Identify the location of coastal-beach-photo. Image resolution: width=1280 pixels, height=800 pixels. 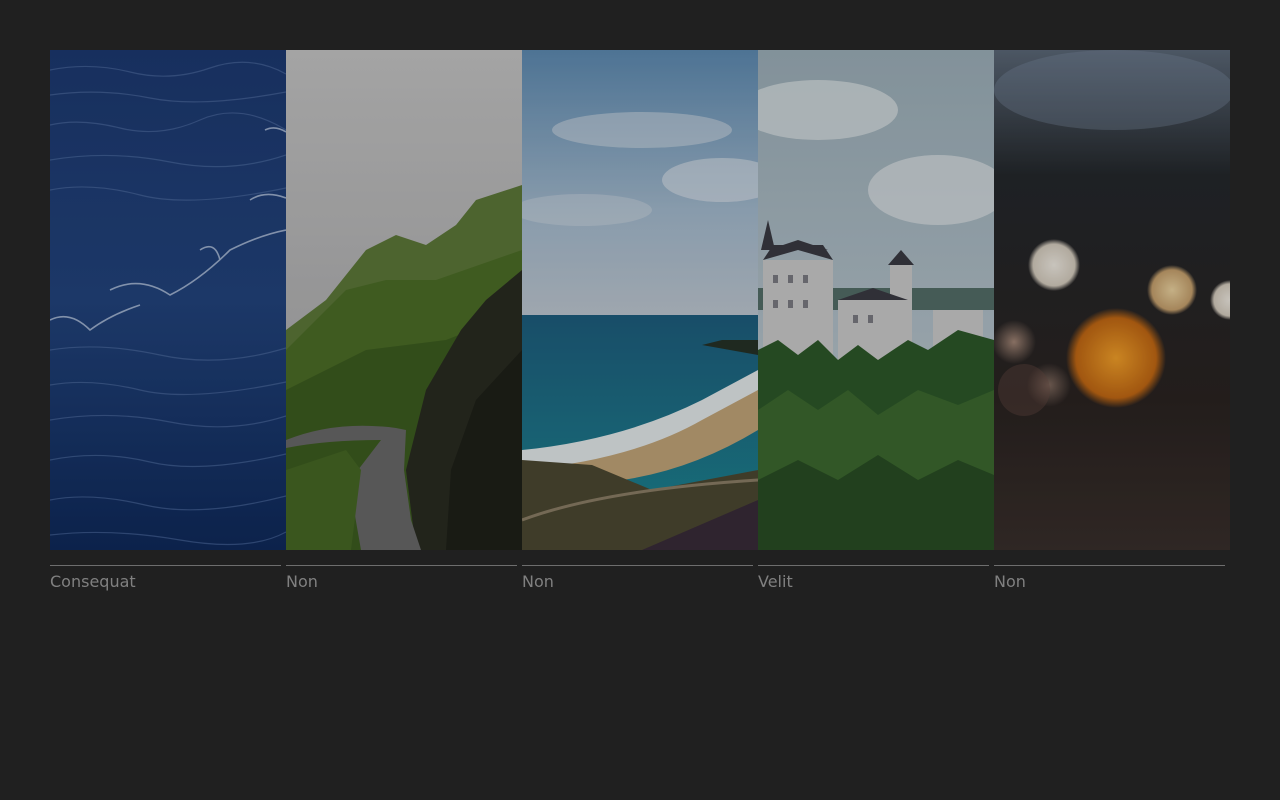
(640, 300).